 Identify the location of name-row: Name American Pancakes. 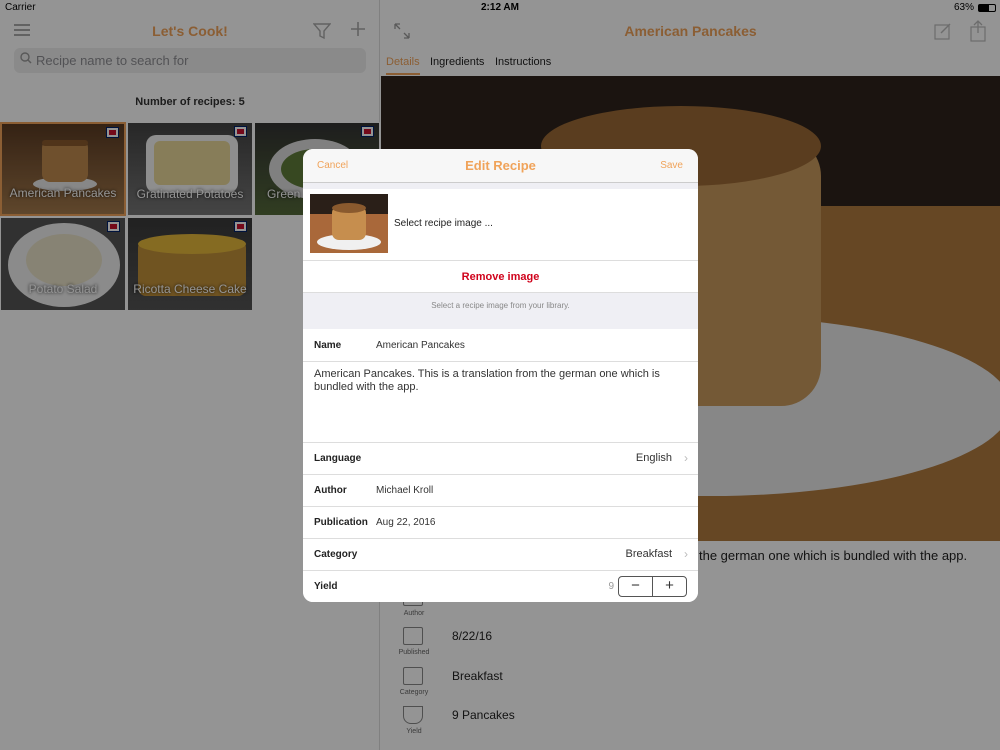
(500, 345).